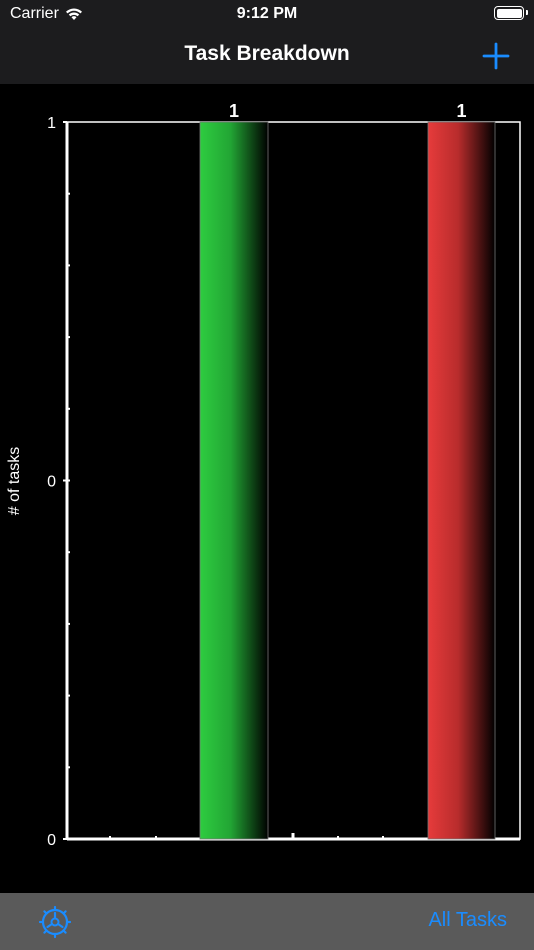  I want to click on gear-icon, so click(55, 922).